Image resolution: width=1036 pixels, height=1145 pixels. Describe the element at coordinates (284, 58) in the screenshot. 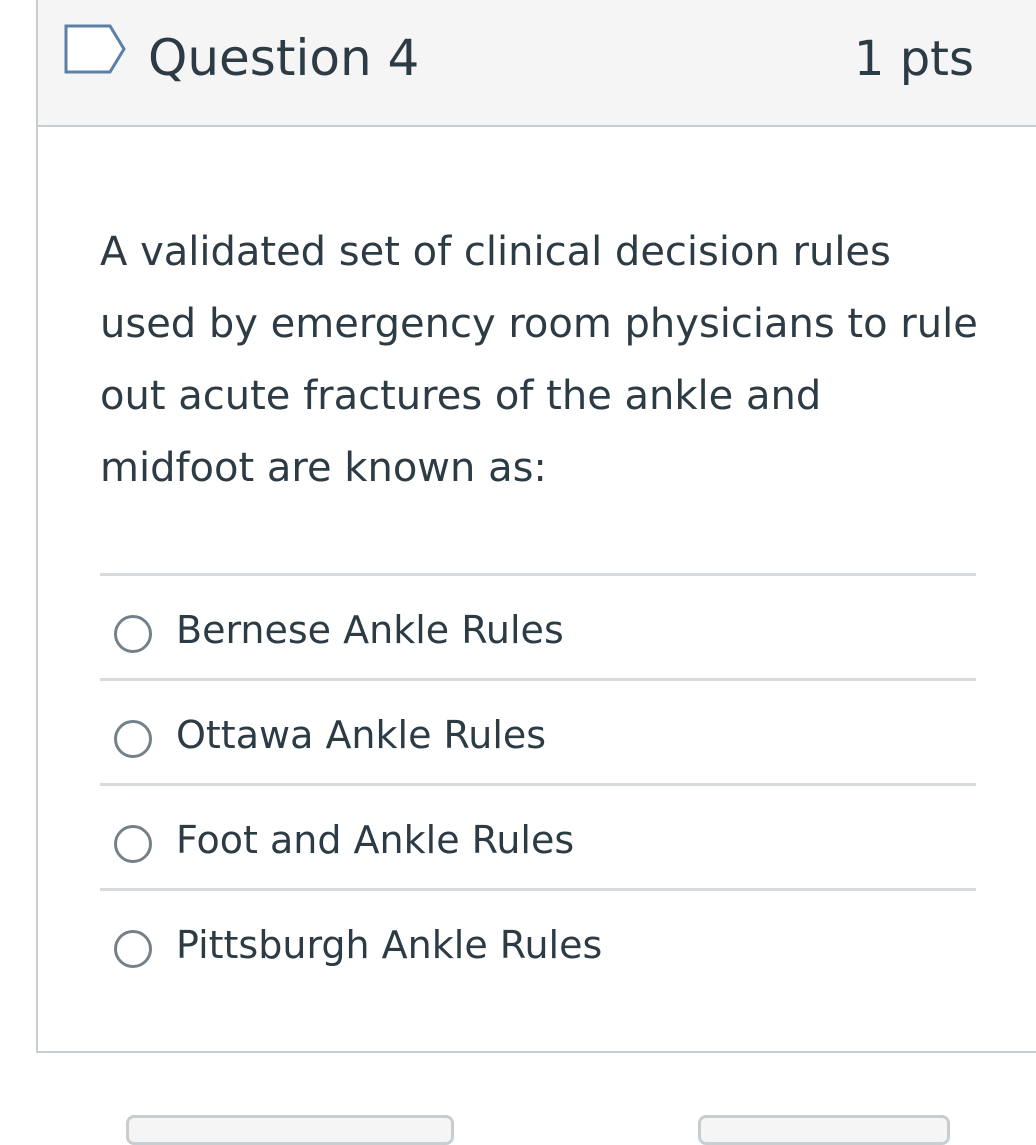

I see `question-title: Question 4` at that location.